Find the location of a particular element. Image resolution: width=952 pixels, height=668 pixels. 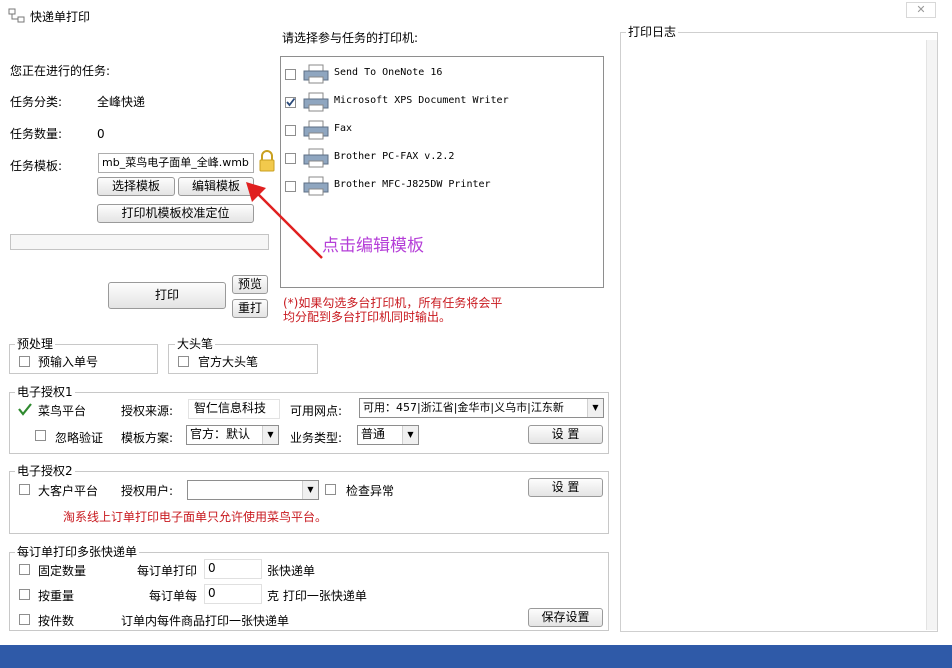

print-button: 打印 is located at coordinates (167, 295).